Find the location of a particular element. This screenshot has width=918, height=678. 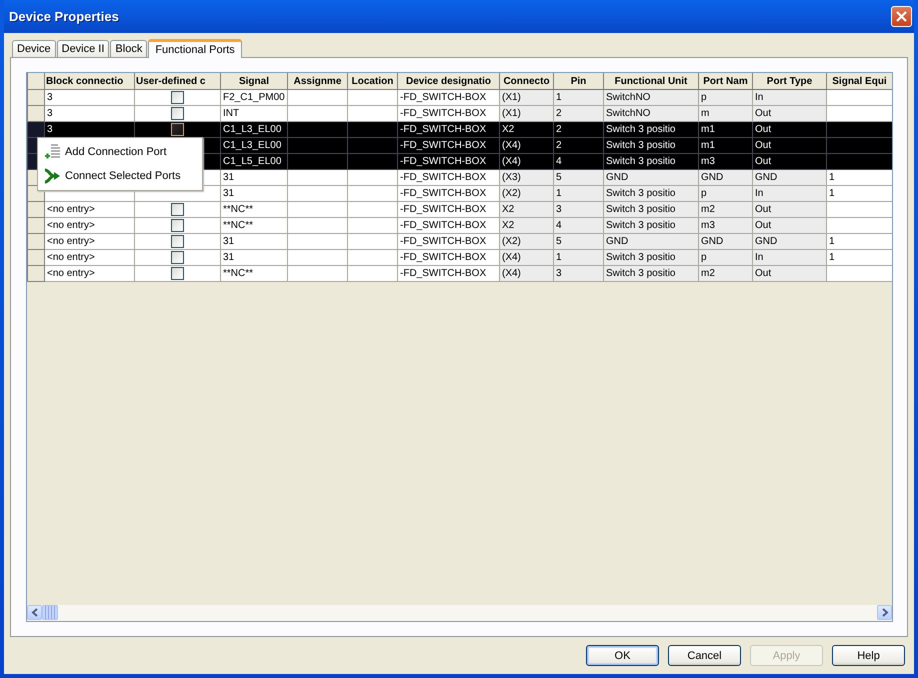

column-header: Location is located at coordinates (373, 81).